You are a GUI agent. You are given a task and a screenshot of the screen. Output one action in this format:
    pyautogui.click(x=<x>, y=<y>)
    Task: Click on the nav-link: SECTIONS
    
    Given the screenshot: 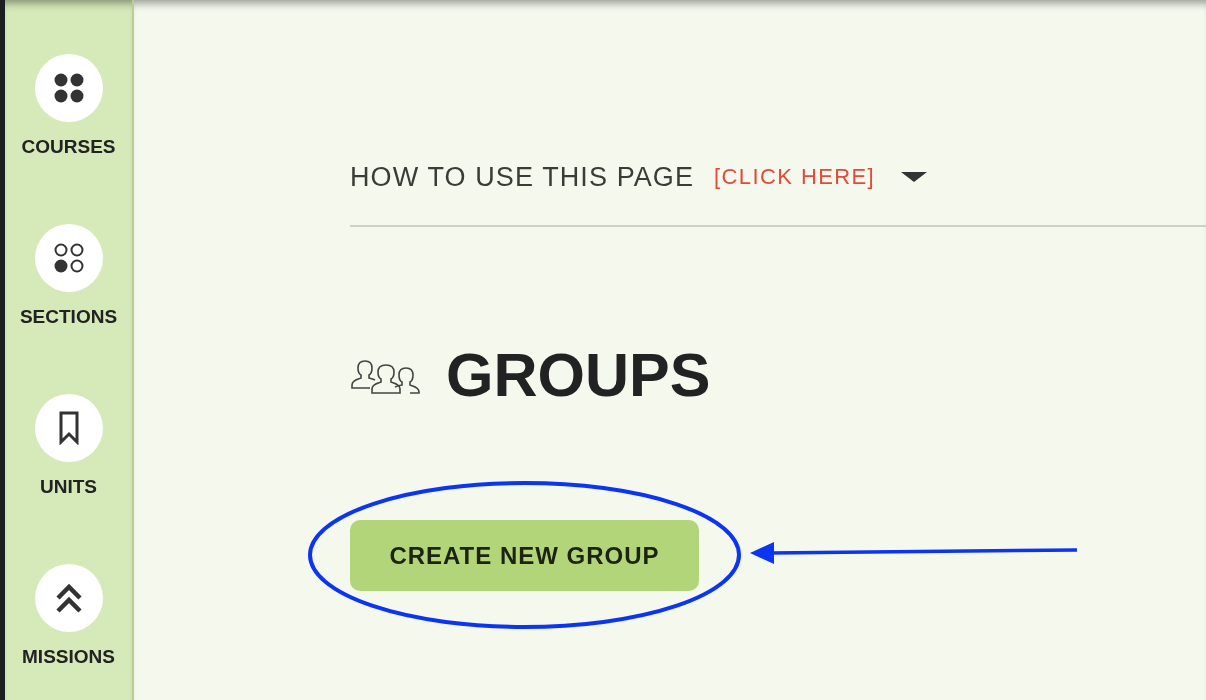 What is the action you would take?
    pyautogui.click(x=68, y=276)
    